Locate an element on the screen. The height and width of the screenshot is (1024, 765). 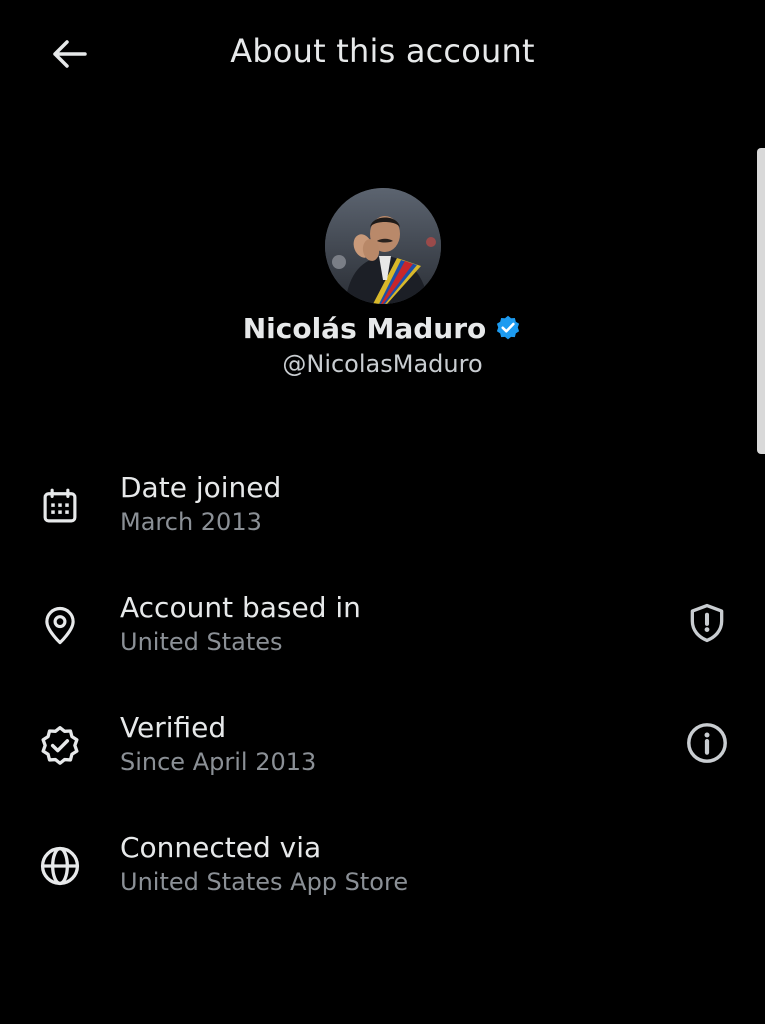
row-label: Date joined is located at coordinates (201, 487).